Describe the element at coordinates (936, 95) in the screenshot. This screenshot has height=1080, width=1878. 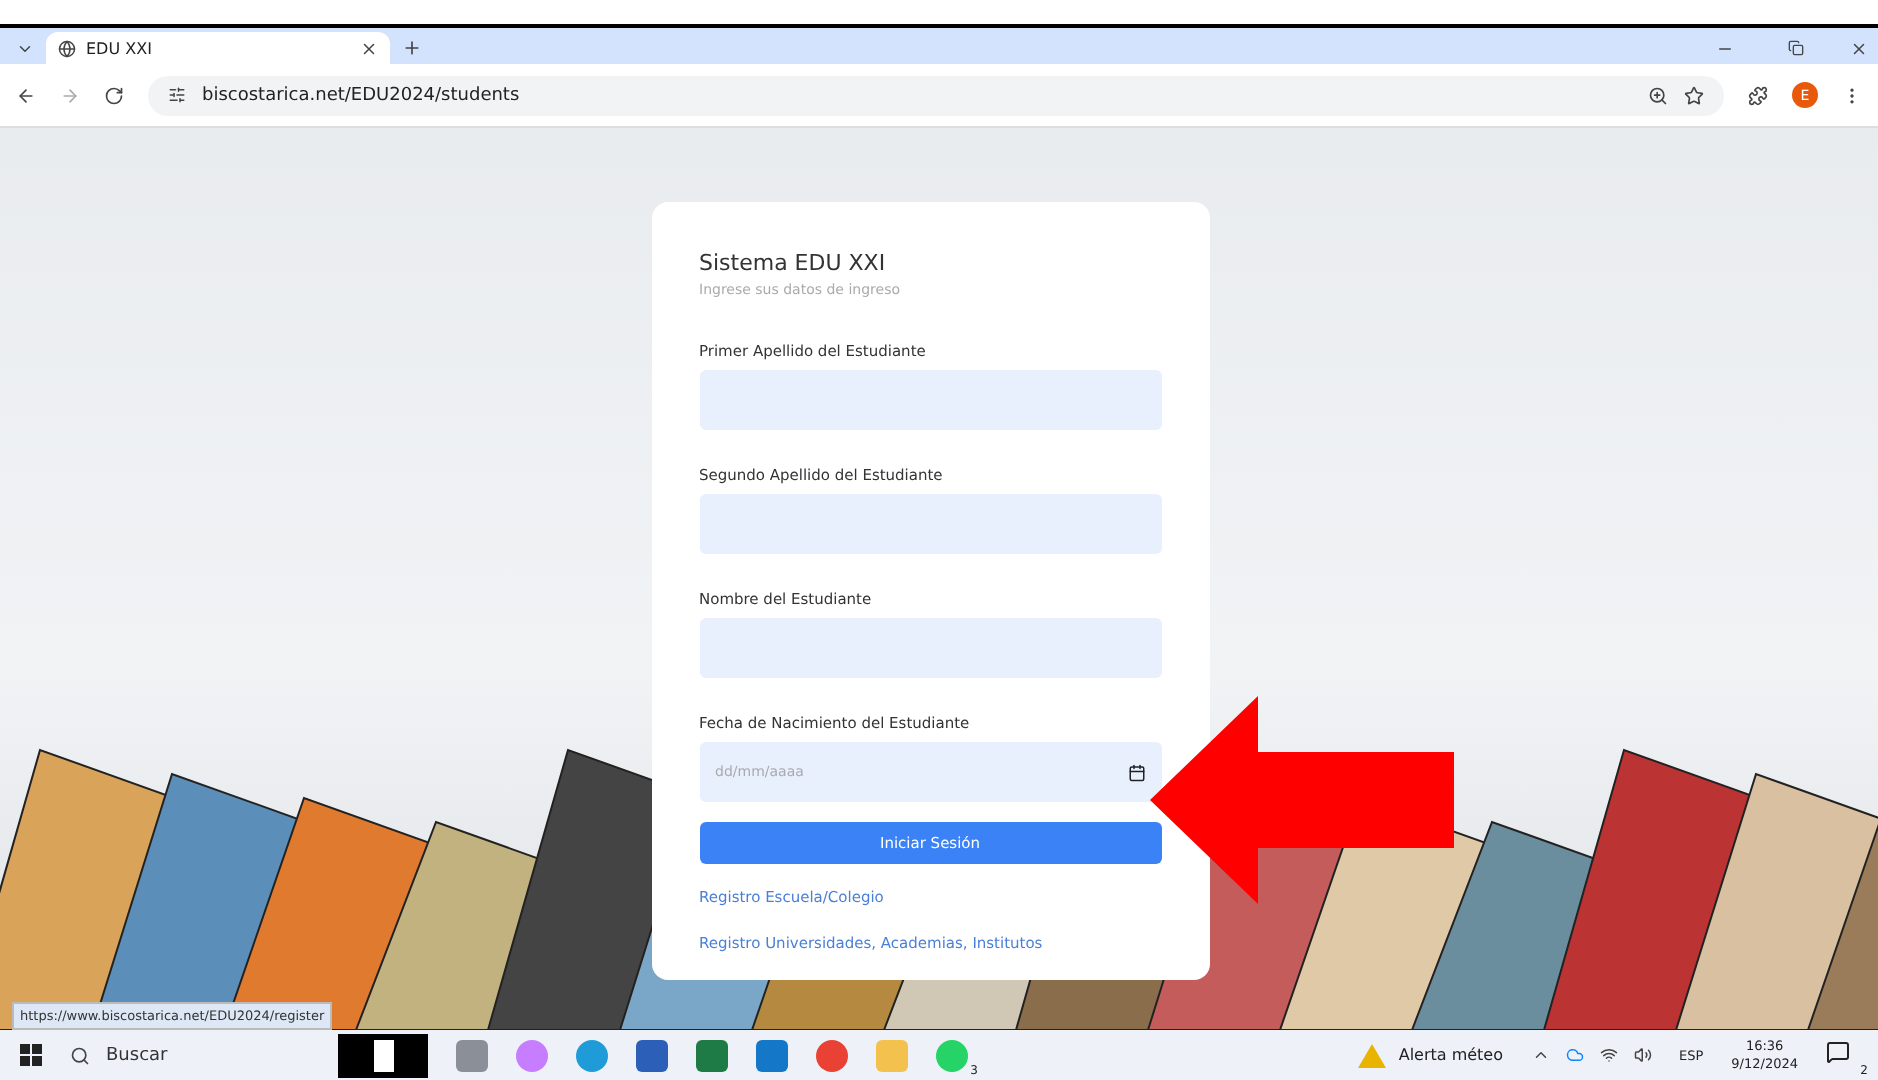
I see `address-bar: biscostarica.net/EDU2024/students` at that location.